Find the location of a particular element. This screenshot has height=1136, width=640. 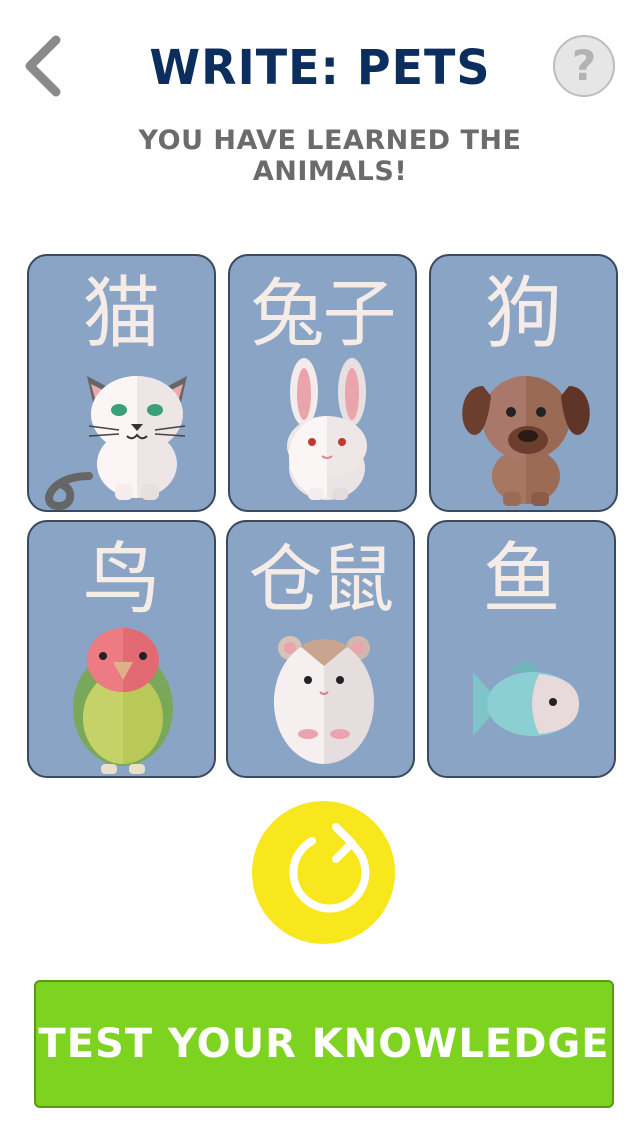

card-rabbit: 兔子 is located at coordinates (322, 383).